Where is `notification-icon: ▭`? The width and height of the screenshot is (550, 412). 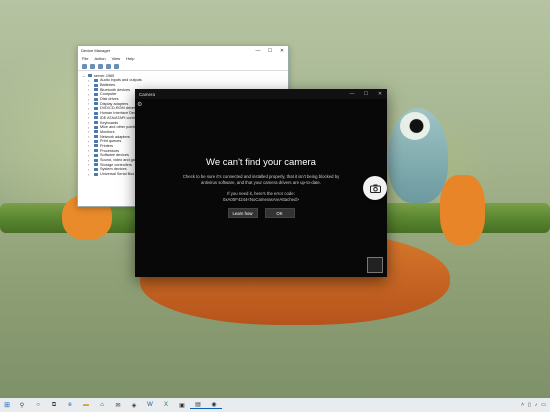 notification-icon: ▭ is located at coordinates (543, 405).